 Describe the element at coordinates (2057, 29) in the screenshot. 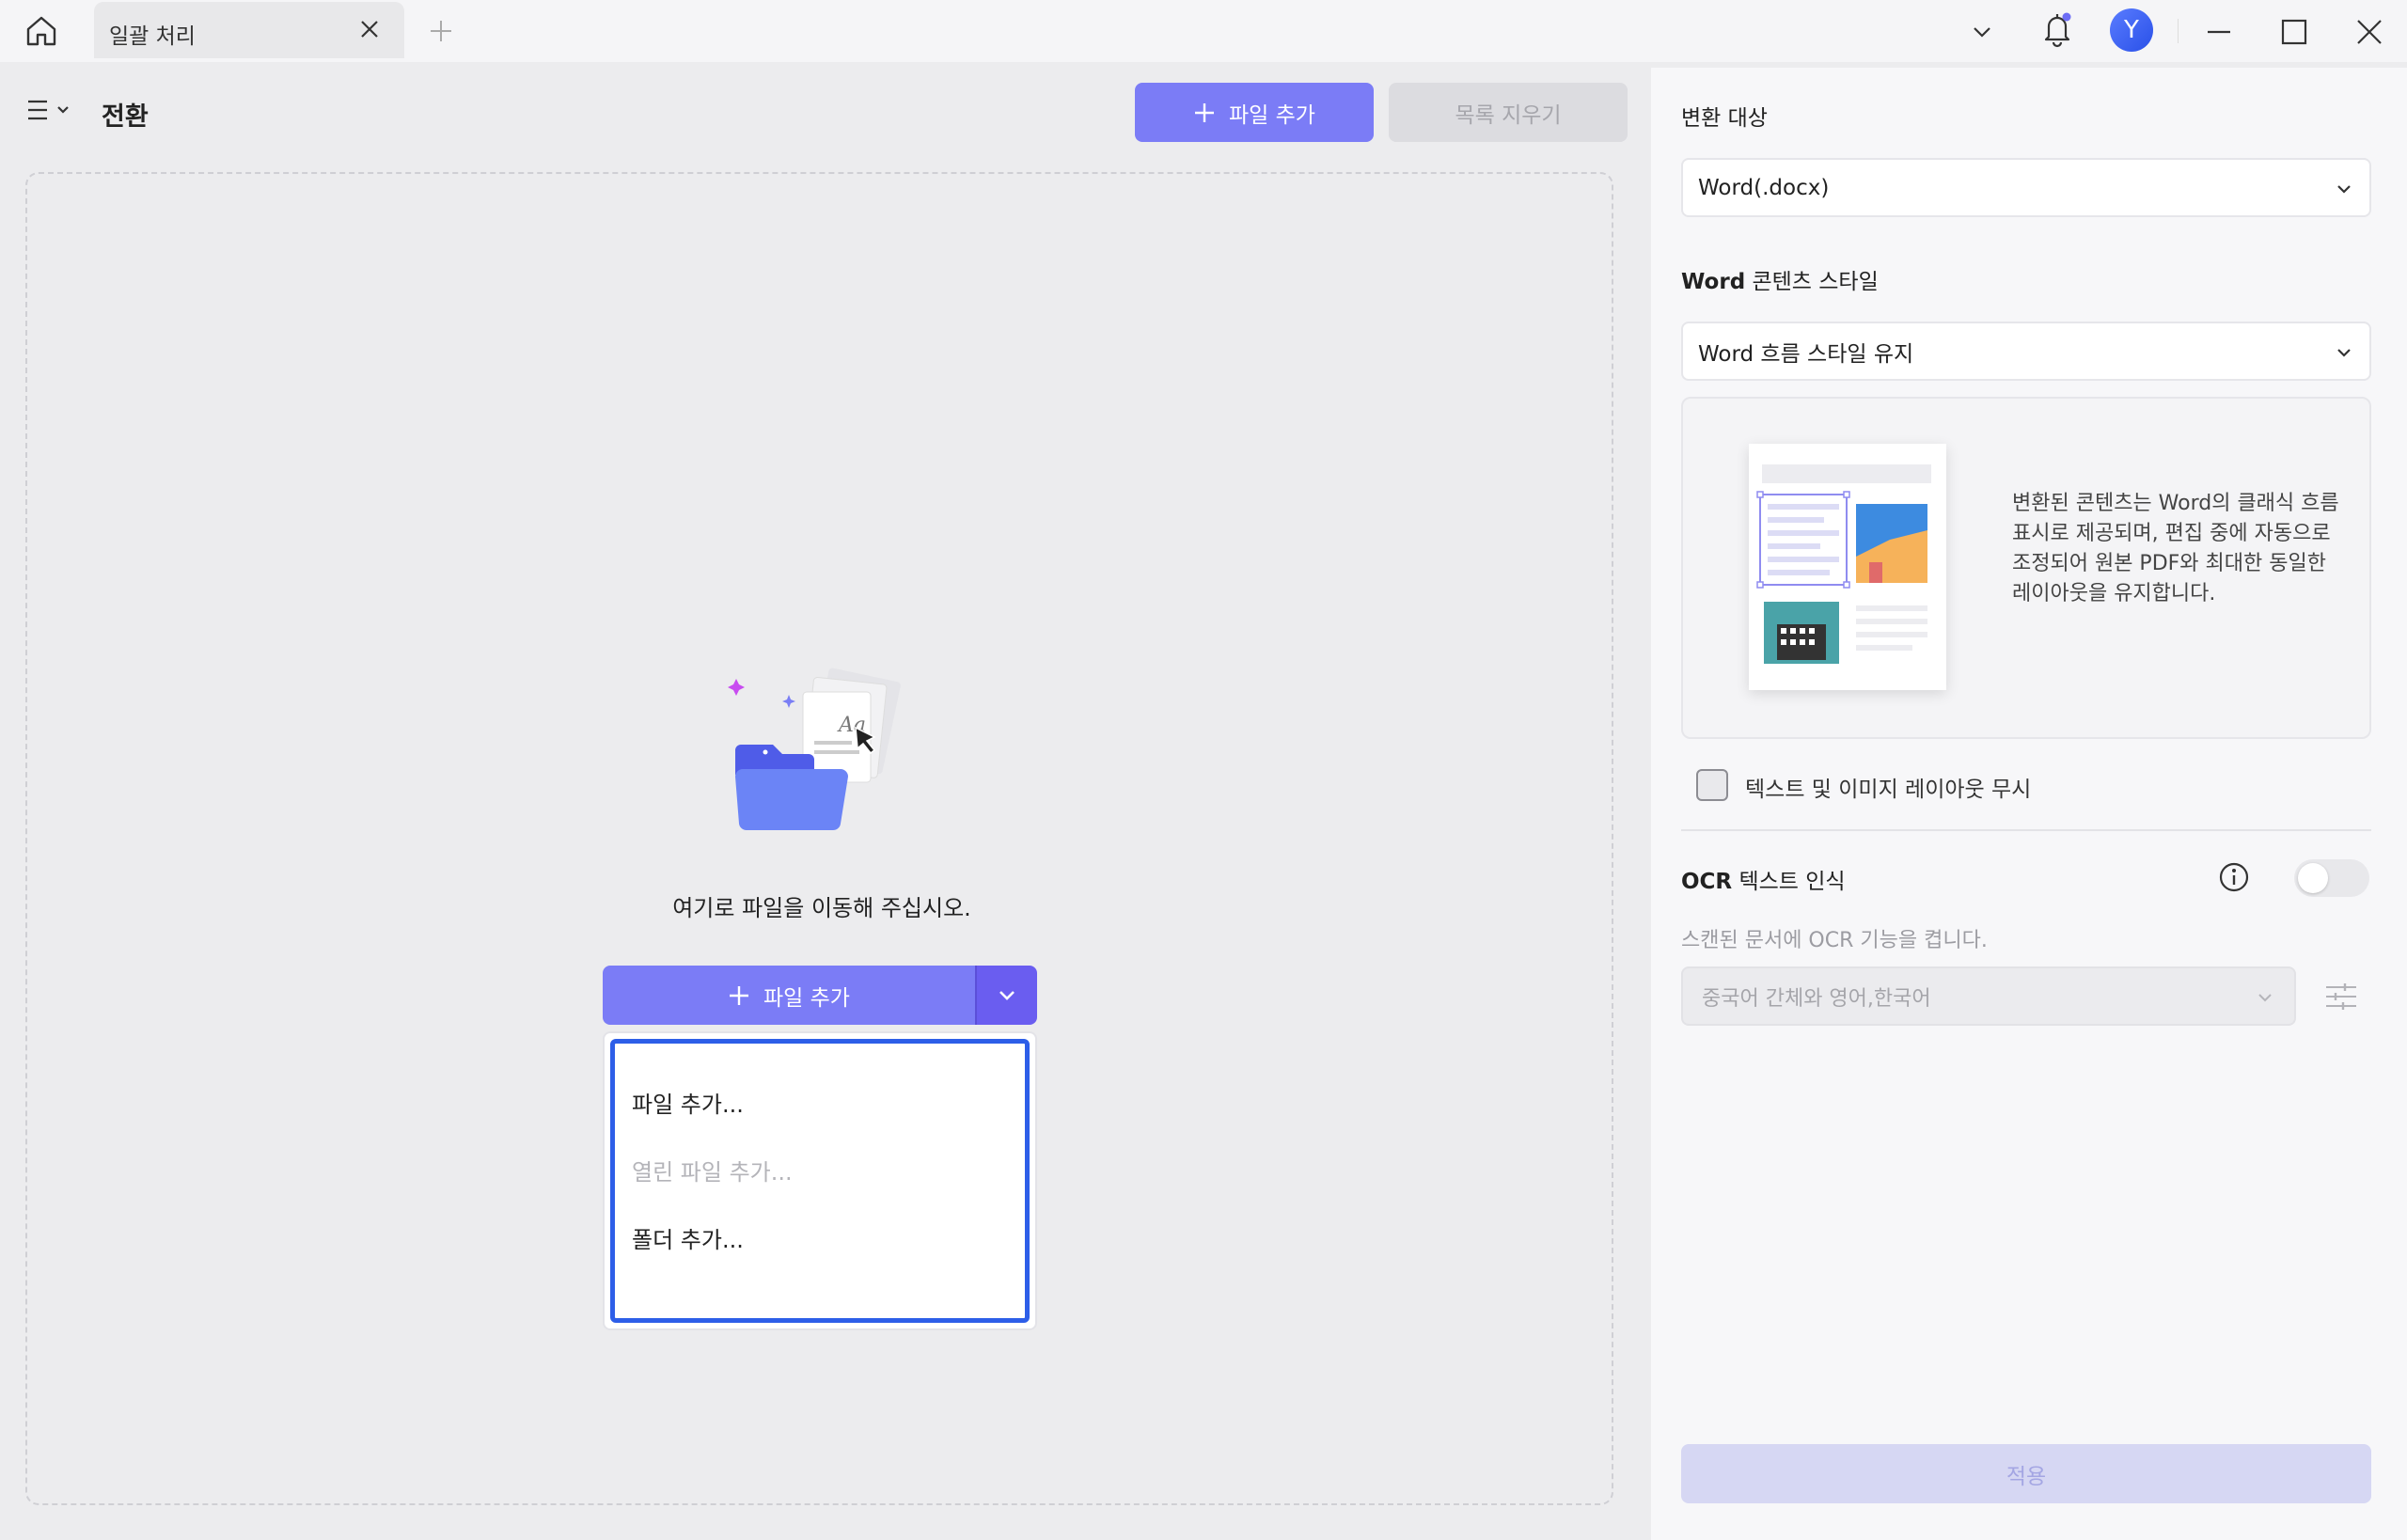

I see `bell-icon` at that location.